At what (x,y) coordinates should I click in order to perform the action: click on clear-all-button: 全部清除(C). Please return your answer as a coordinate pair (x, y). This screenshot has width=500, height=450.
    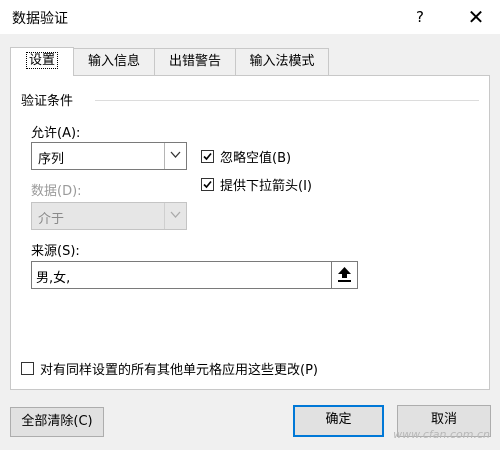
    Looking at the image, I should click on (57, 422).